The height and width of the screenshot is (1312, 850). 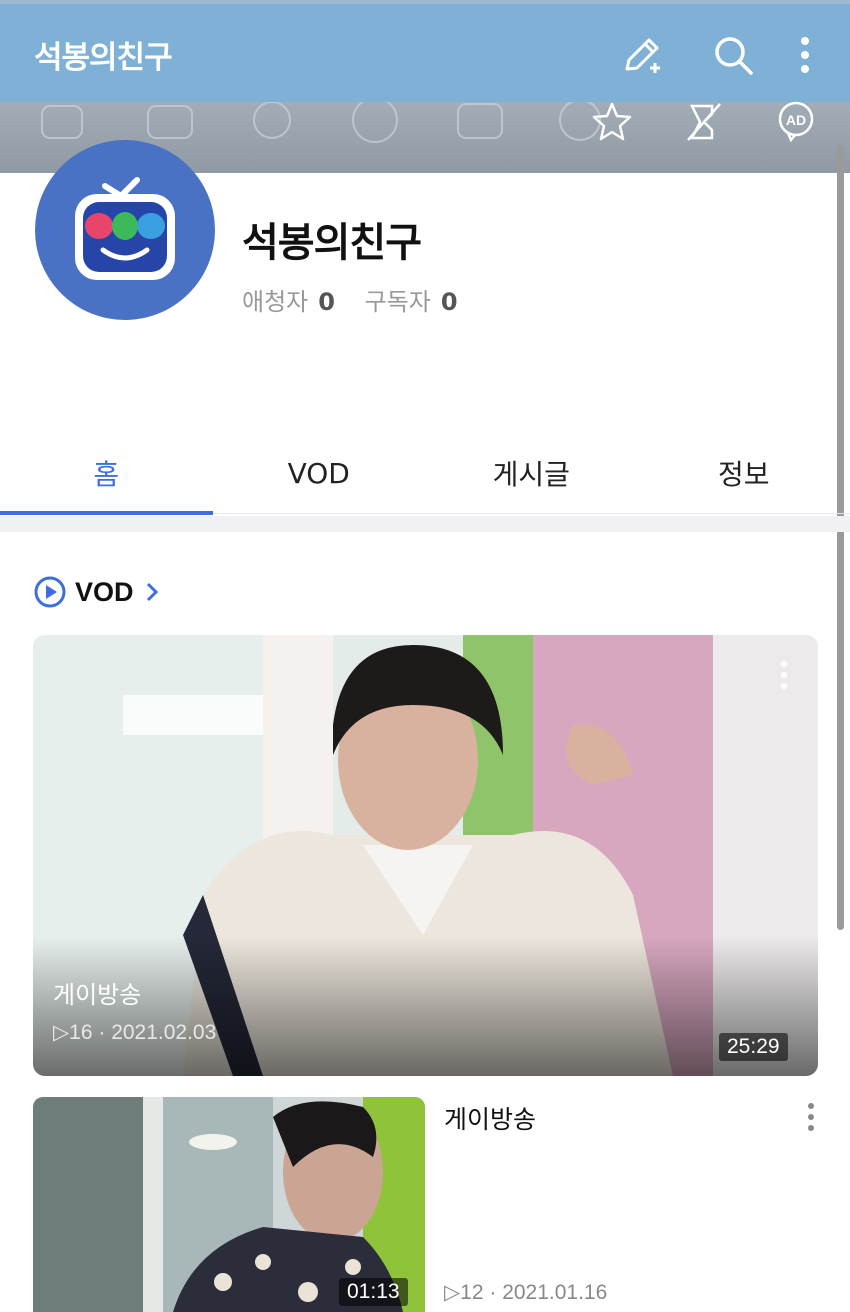 I want to click on tab-bar: 홈 VOD 게시글 정보, so click(x=425, y=473).